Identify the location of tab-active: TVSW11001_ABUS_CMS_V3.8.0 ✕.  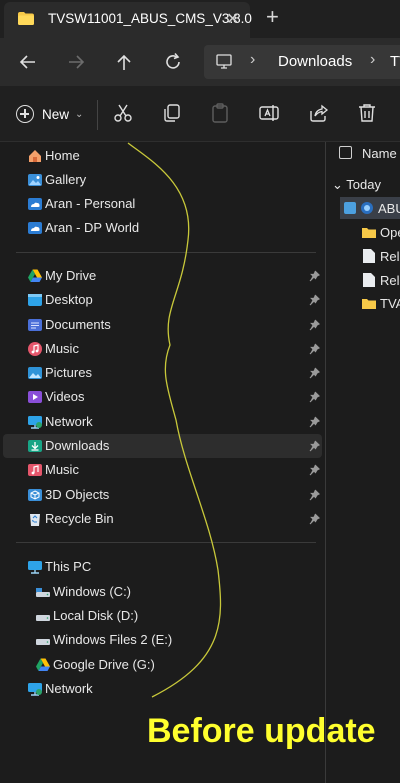
(128, 20).